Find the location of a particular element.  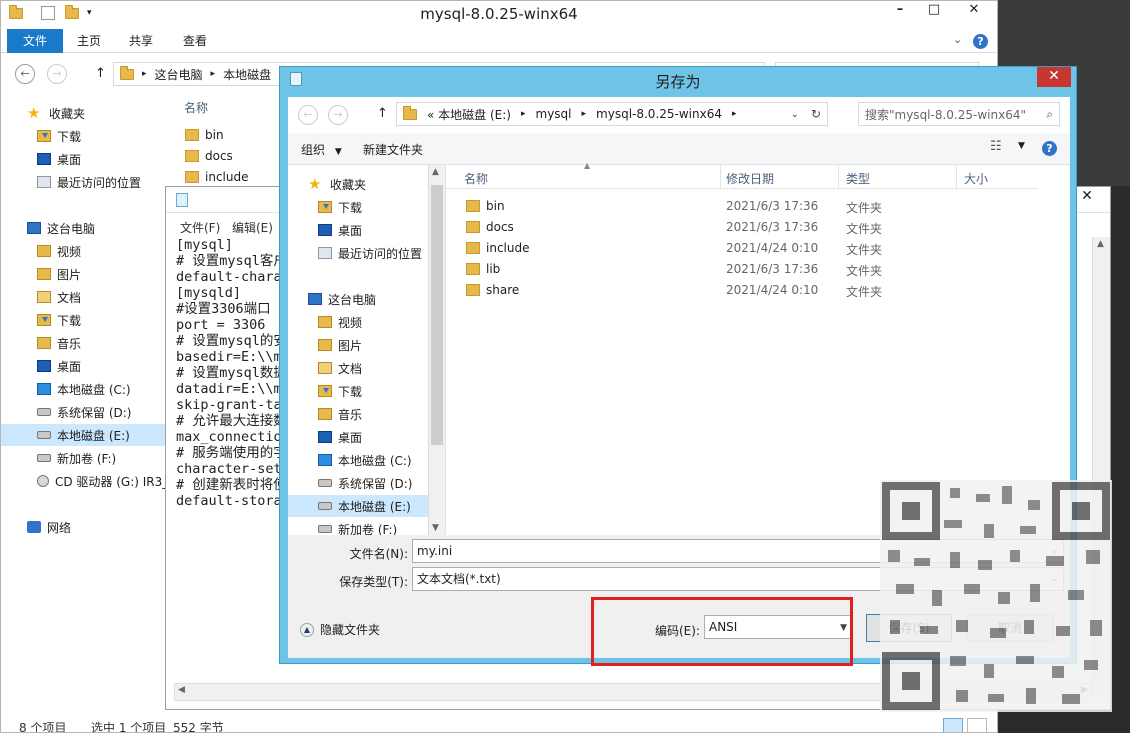

nav-label: 系统保留 (D:) is located at coordinates (94, 412).